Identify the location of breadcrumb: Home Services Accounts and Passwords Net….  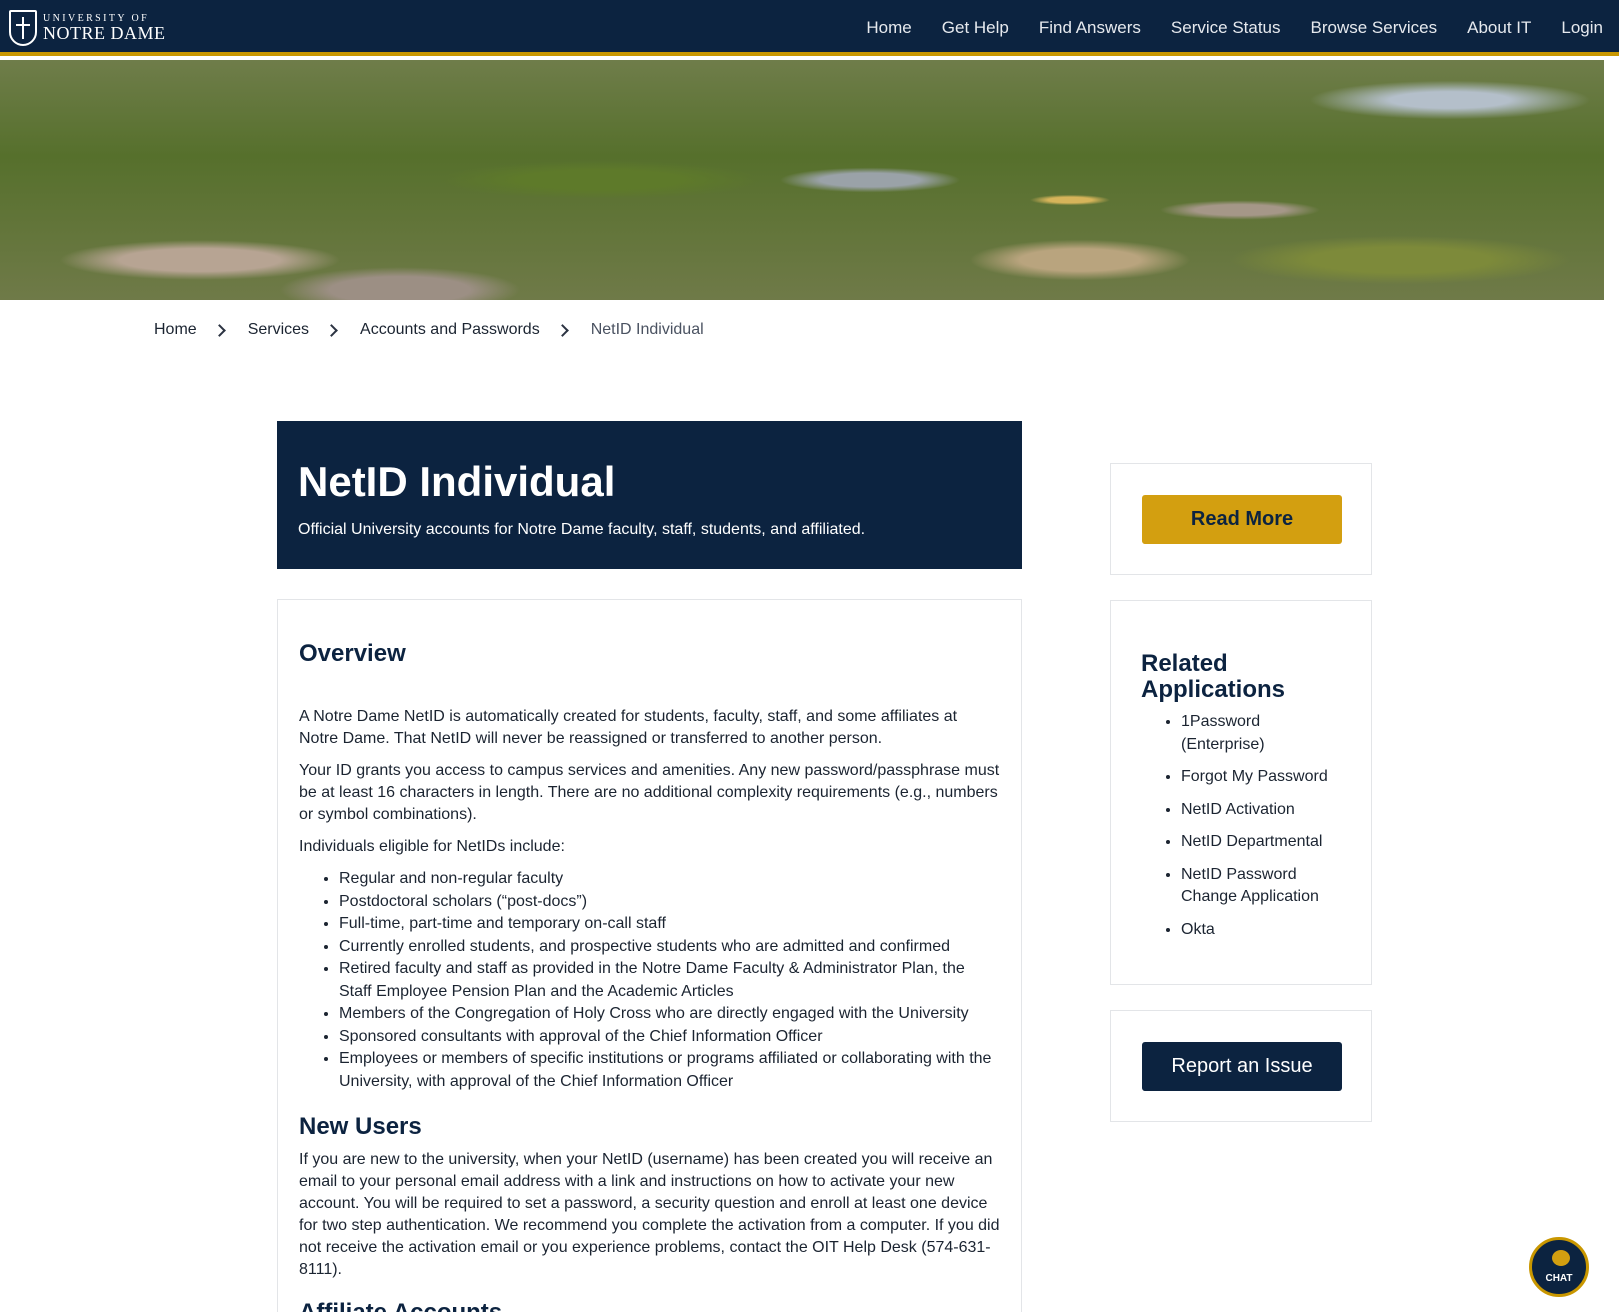
(429, 330).